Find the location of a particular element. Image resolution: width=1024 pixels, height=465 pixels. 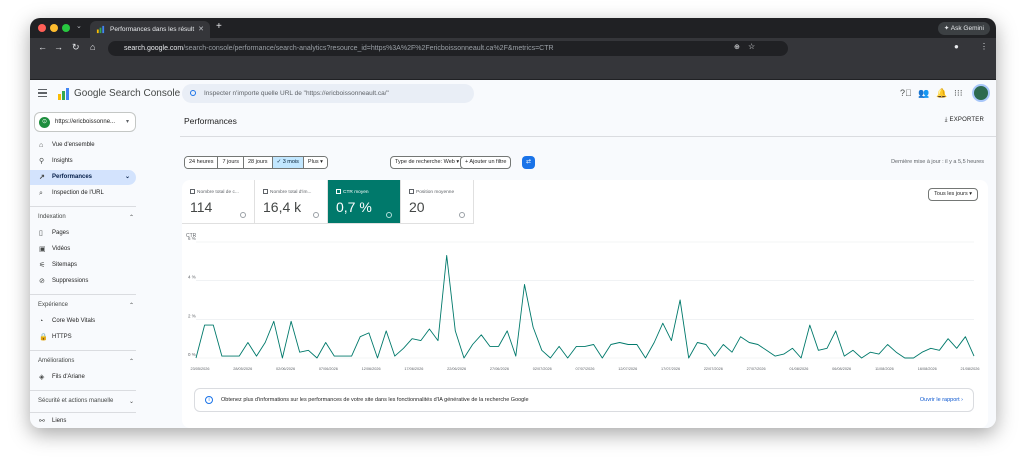

x-tick-label: 21/08/2026 is located at coordinates (969, 369).